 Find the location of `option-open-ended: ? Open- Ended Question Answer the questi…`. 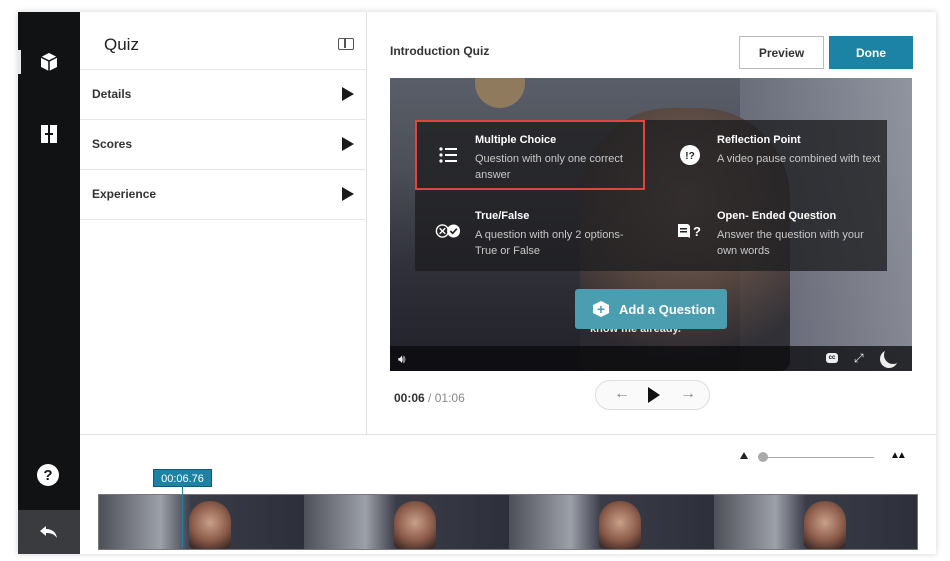

option-open-ended: ? Open- Ended Question Answer the questi… is located at coordinates (772, 231).